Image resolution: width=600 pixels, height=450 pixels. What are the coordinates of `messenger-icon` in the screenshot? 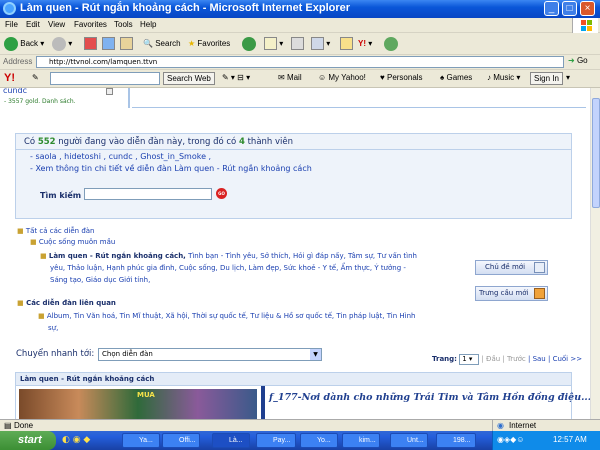 It's located at (391, 43).